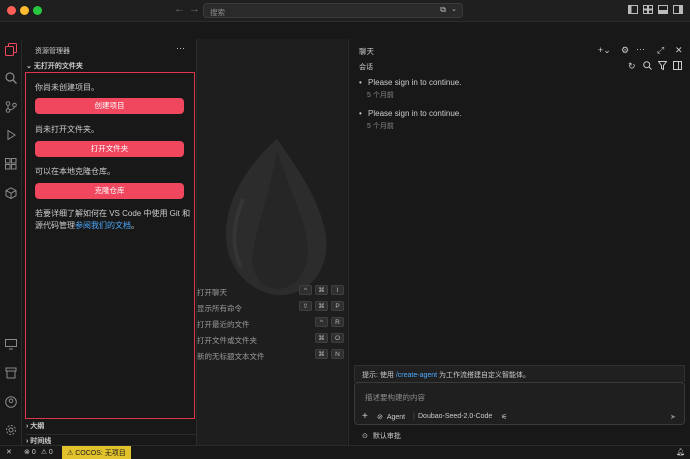 The width and height of the screenshot is (690, 459). Describe the element at coordinates (212, 292) in the screenshot. I see `command-label: 打开聊天` at that location.